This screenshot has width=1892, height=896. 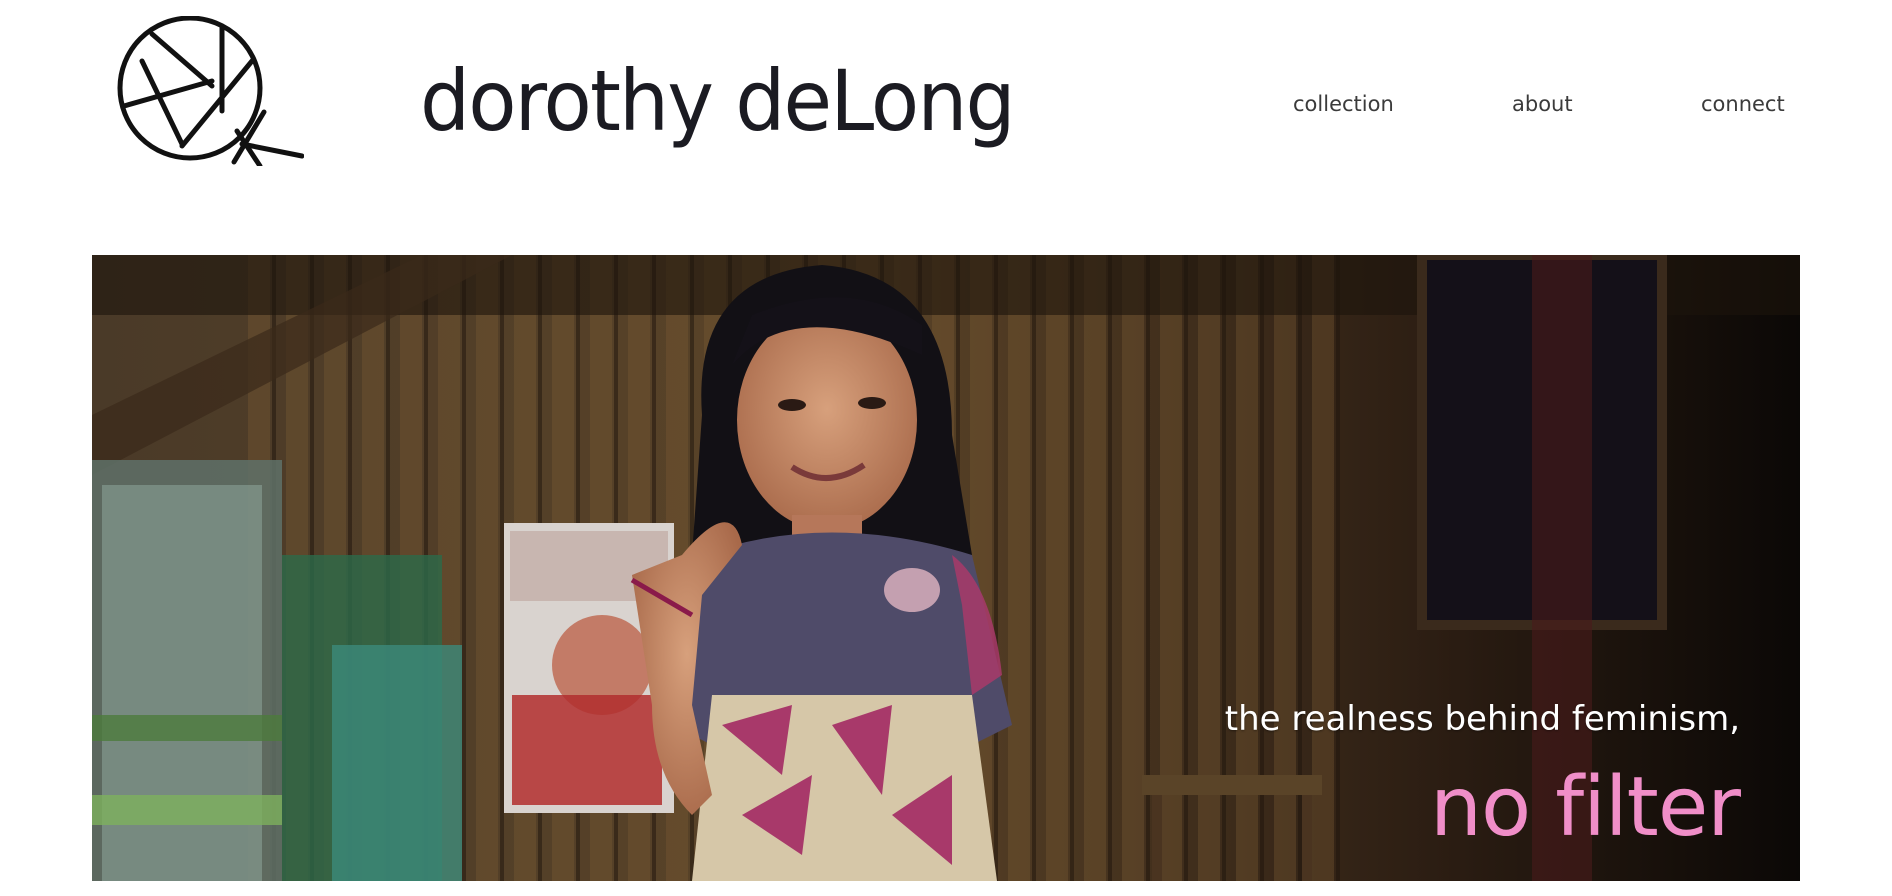 What do you see at coordinates (1343, 104) in the screenshot?
I see `nav-collection: collection` at bounding box center [1343, 104].